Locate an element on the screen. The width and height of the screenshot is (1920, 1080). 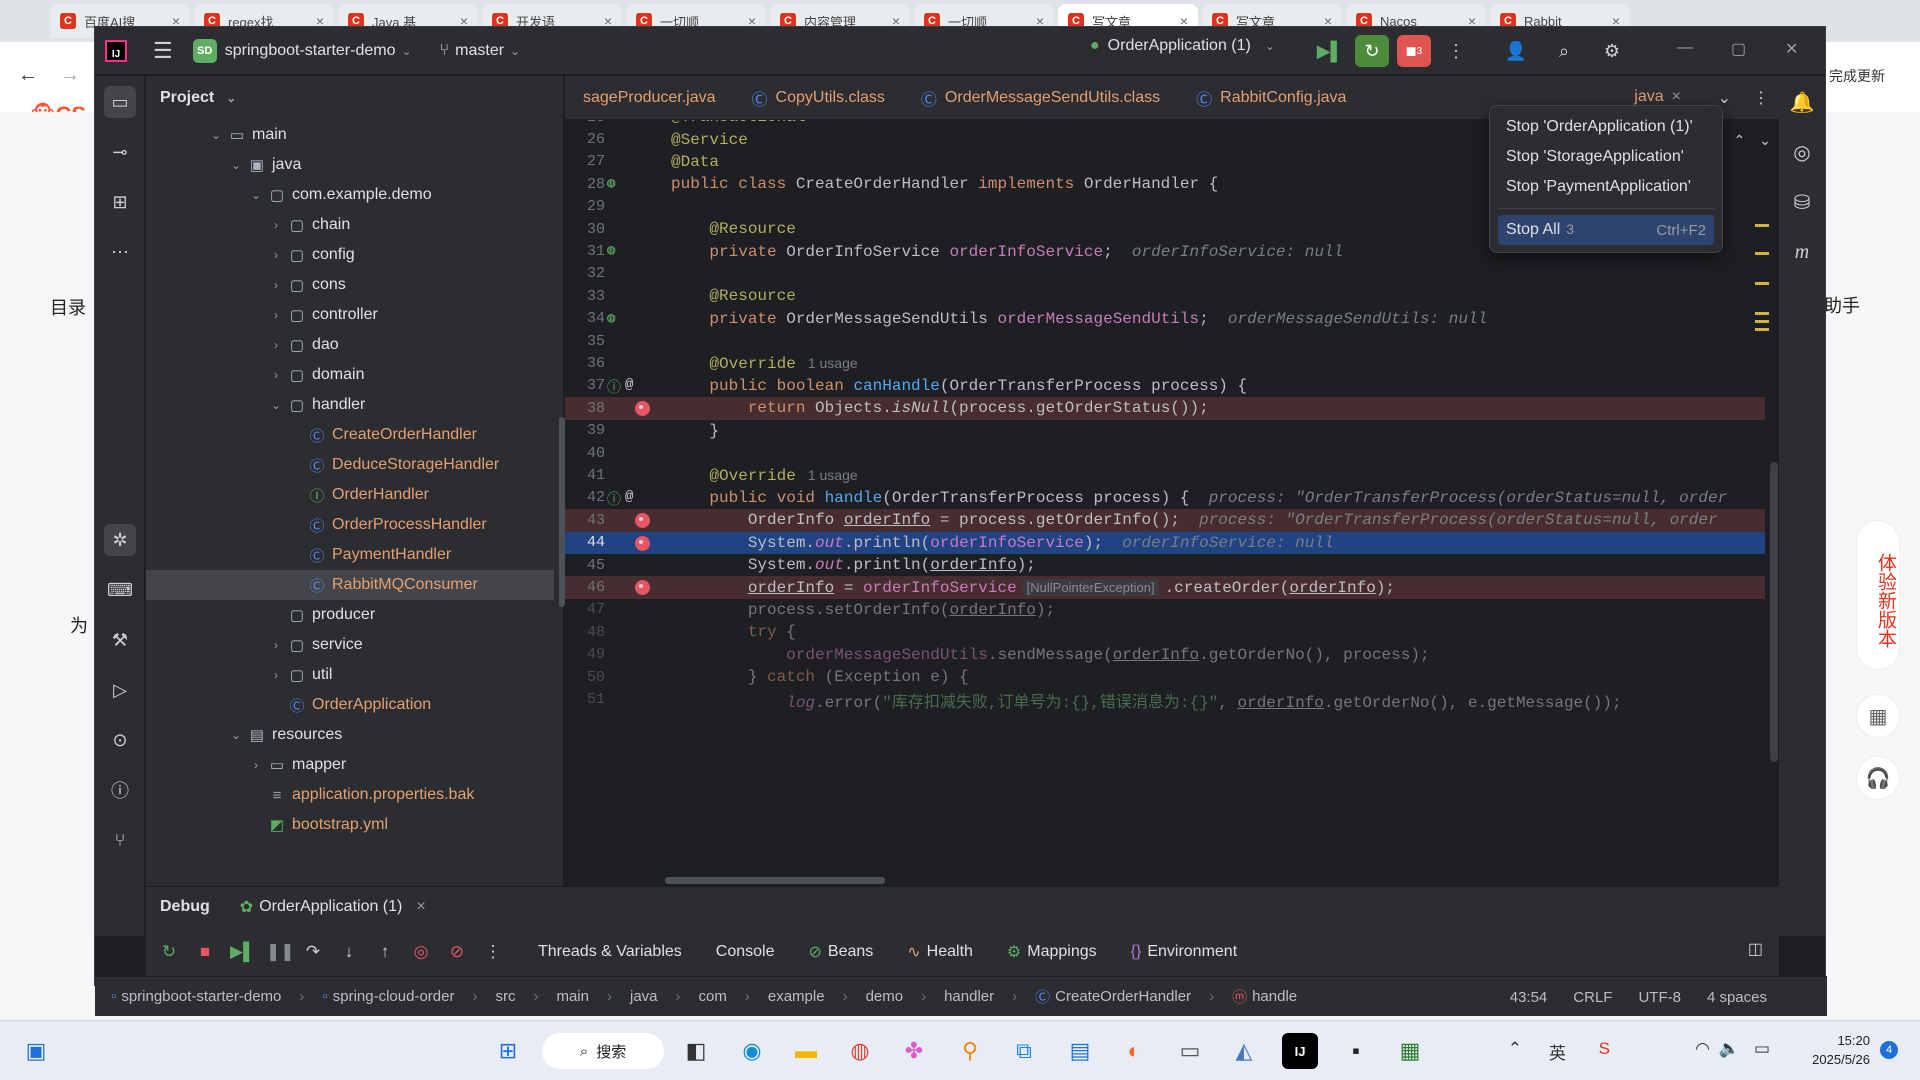
code-line: 50 } catch (Exception e) { is located at coordinates (1165, 677).